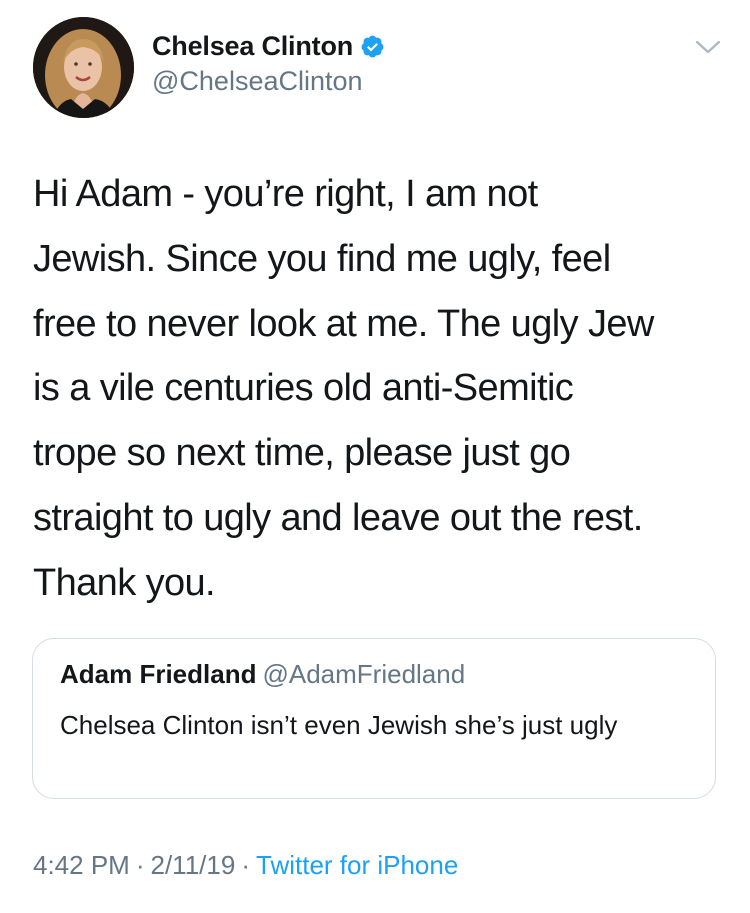  I want to click on quoted-author-handle: @AdamFriedland, so click(364, 674).